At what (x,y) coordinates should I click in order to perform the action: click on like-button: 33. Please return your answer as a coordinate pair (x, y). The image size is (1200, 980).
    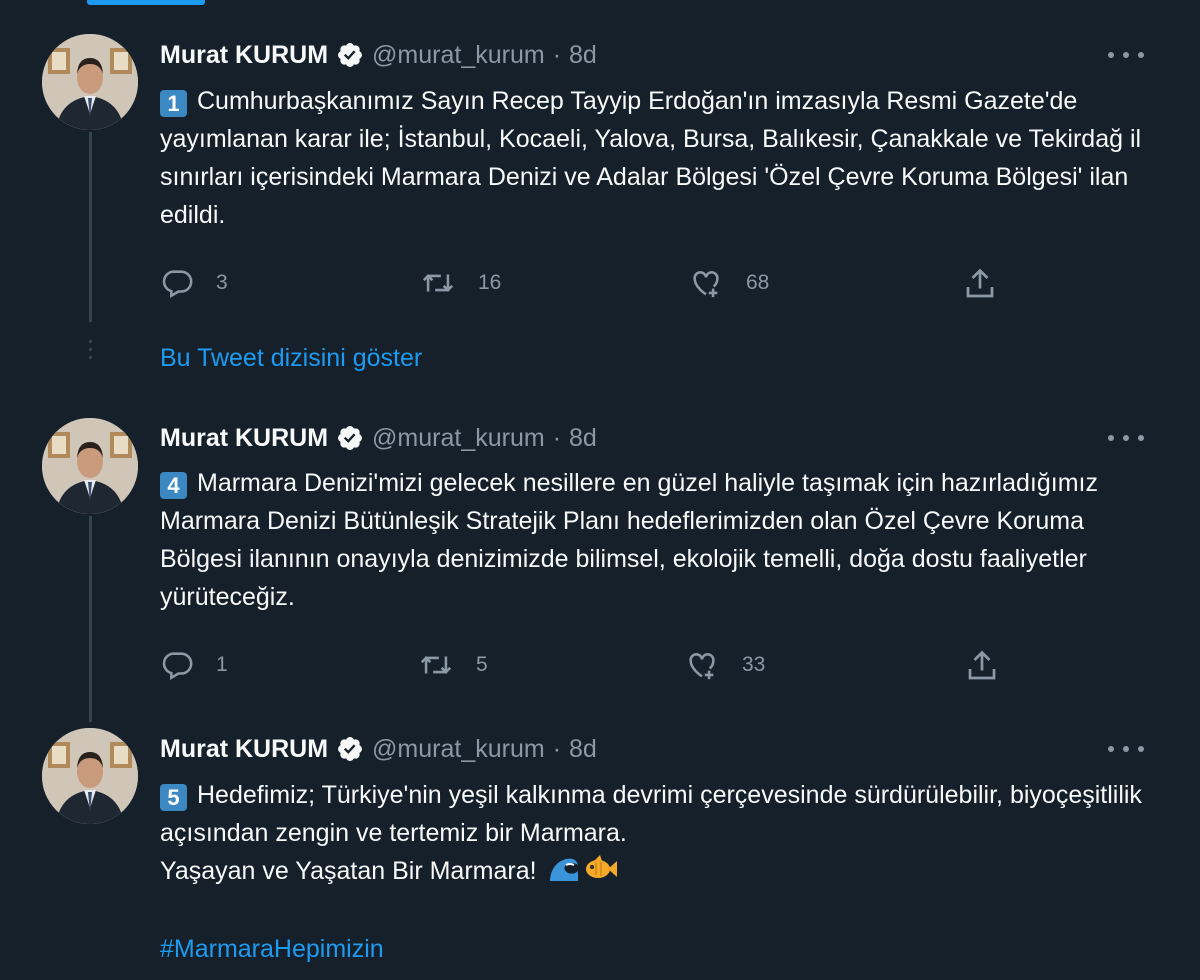
    Looking at the image, I should click on (724, 665).